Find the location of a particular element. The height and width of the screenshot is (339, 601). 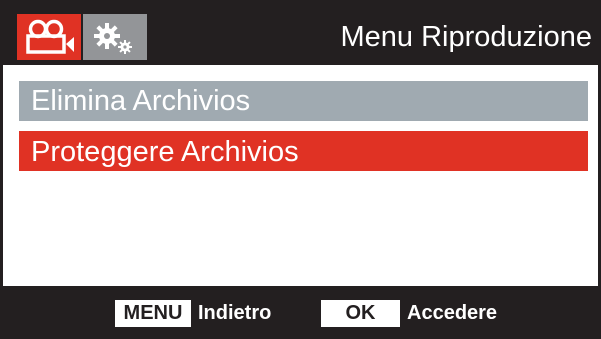

video-camera-icon is located at coordinates (50, 36).